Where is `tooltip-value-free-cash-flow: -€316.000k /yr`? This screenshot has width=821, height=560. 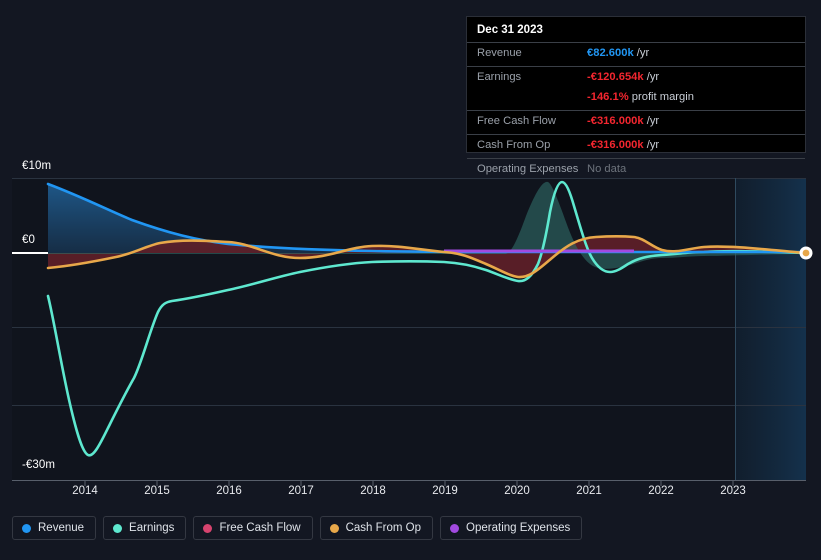 tooltip-value-free-cash-flow: -€316.000k /yr is located at coordinates (623, 121).